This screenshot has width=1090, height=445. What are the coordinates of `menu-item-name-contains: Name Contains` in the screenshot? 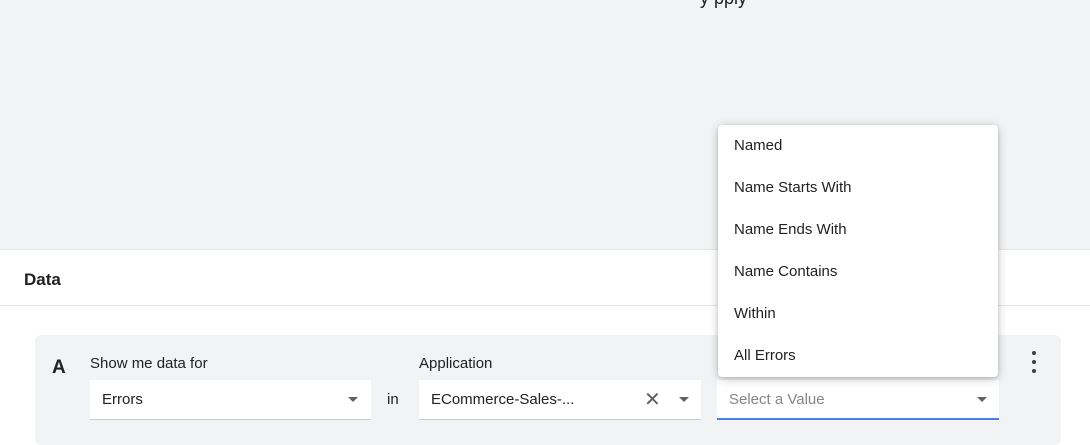 It's located at (858, 272).